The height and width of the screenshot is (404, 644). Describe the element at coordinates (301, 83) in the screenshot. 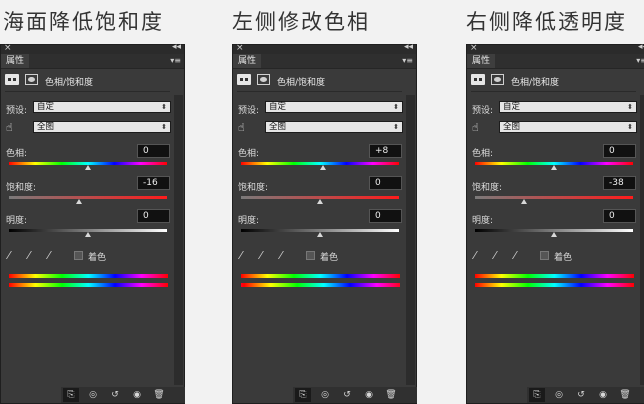

I see `adjustment-label: 色相/饱和度` at that location.